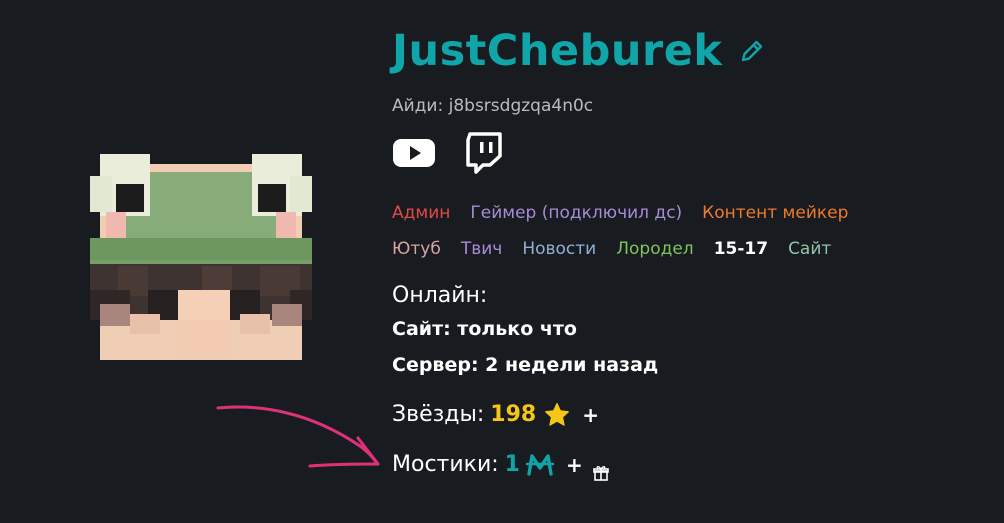  I want to click on tags-row-2: Ютуб Твич Новости Лородел 15-17 Сайт, so click(692, 249).